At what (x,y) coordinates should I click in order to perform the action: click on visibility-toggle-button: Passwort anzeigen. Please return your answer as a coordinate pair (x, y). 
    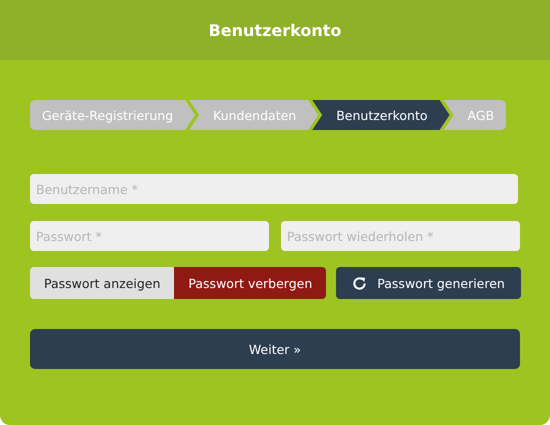
    Looking at the image, I should click on (102, 283).